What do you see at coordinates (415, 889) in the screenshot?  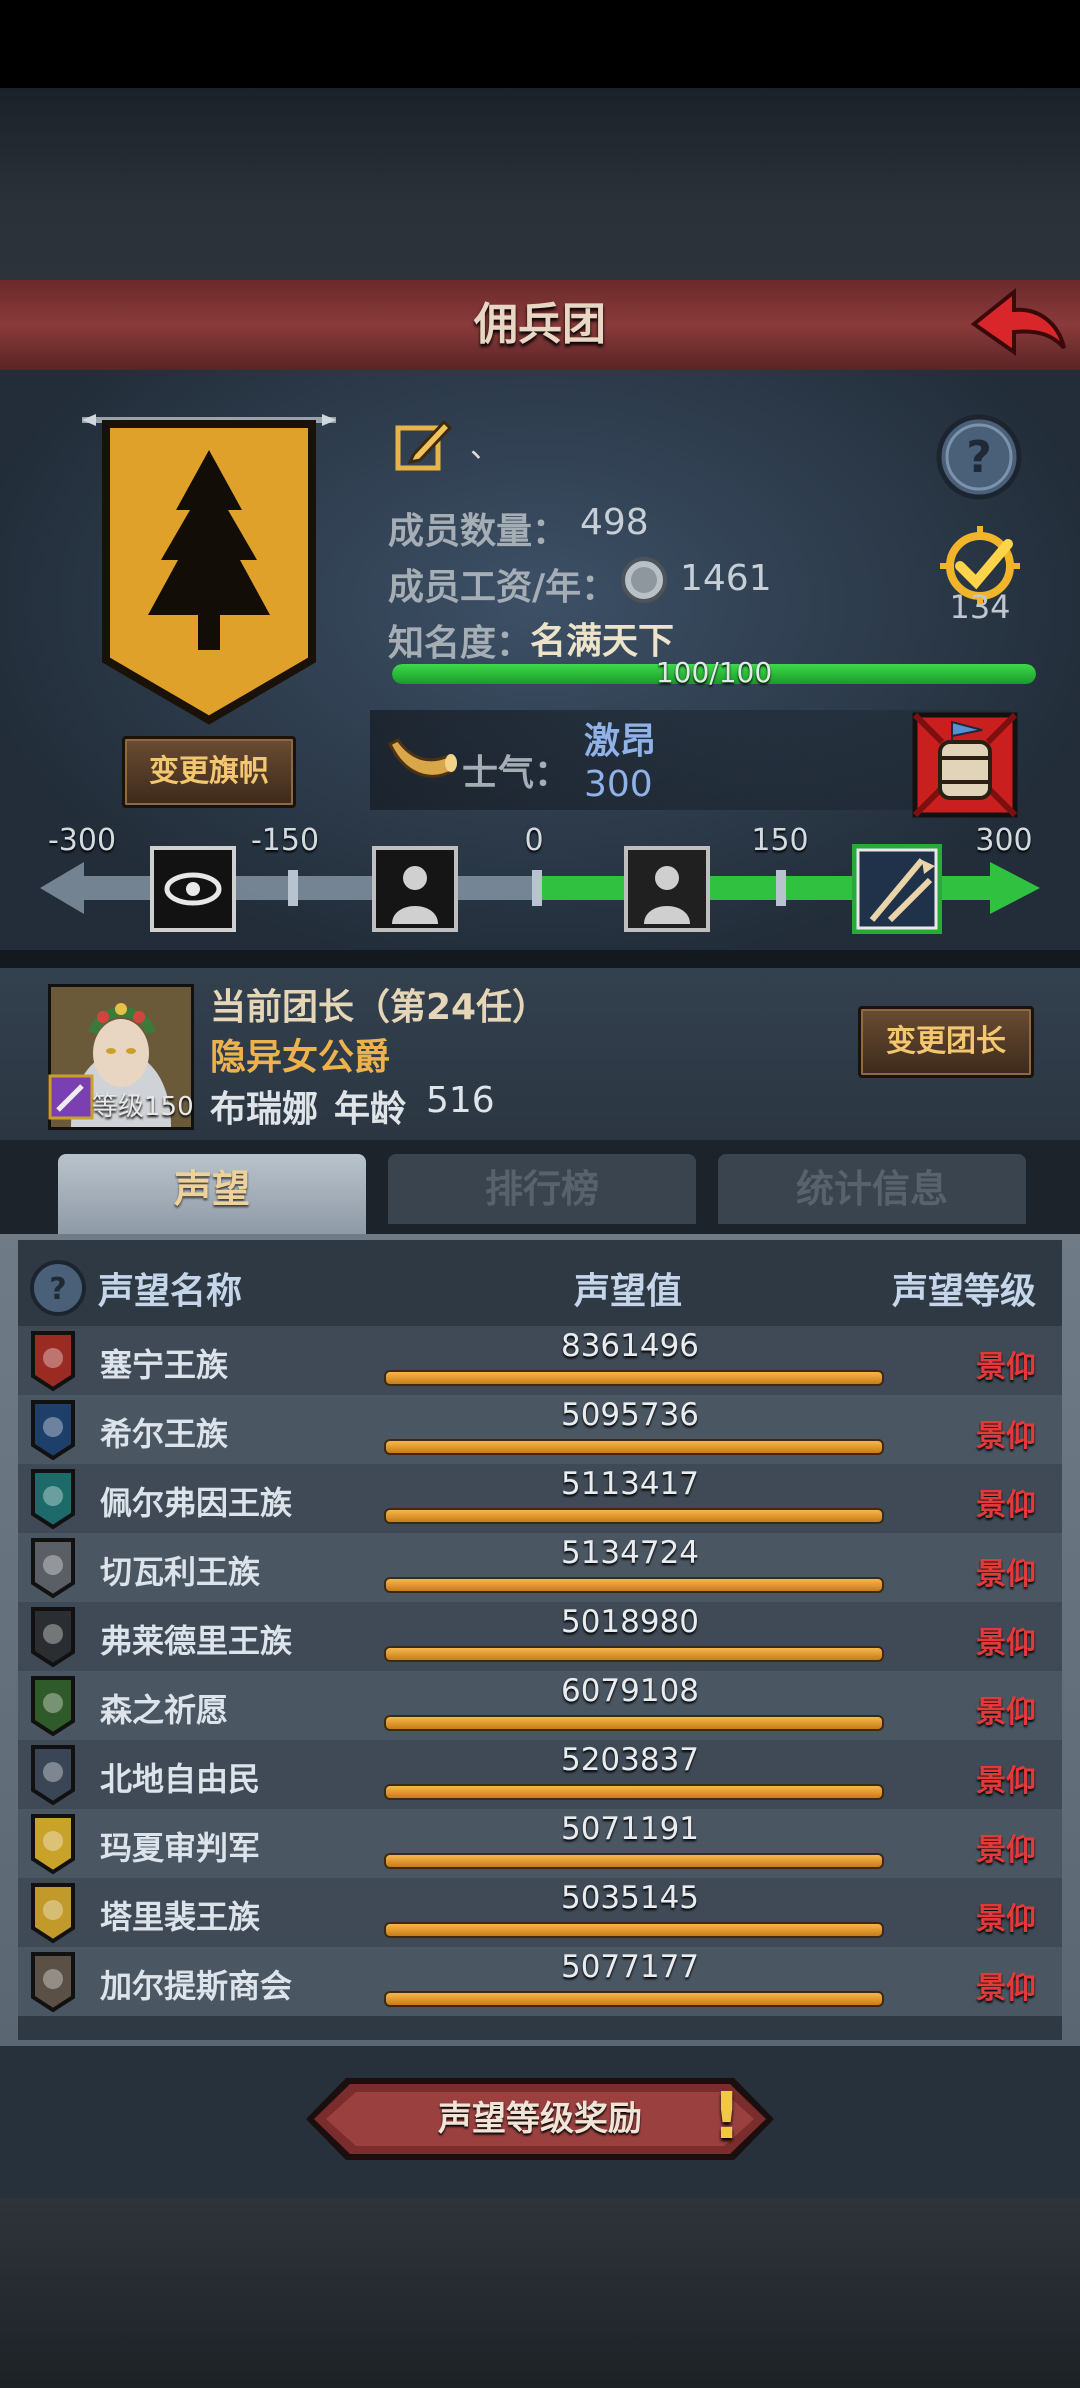 I see `despair-figure-icon` at bounding box center [415, 889].